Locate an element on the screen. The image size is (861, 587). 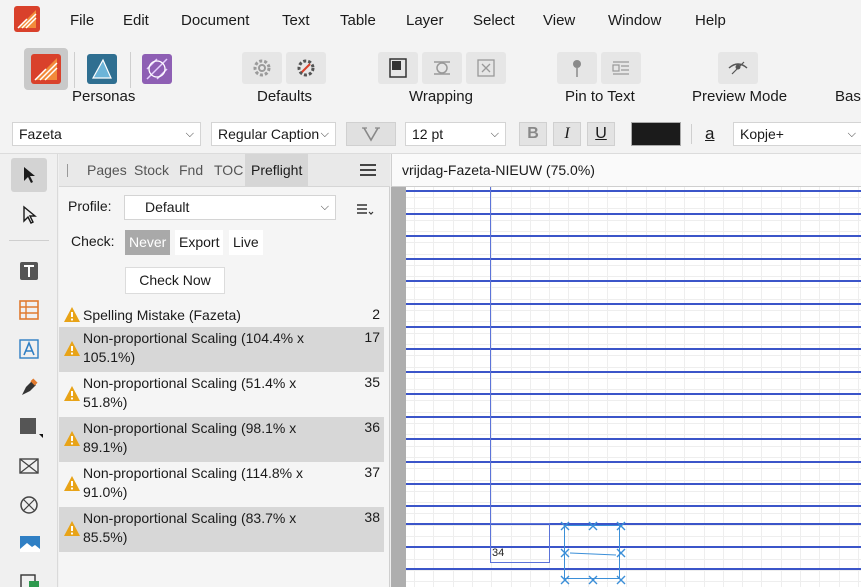
node-tool is located at coordinates (29, 215).